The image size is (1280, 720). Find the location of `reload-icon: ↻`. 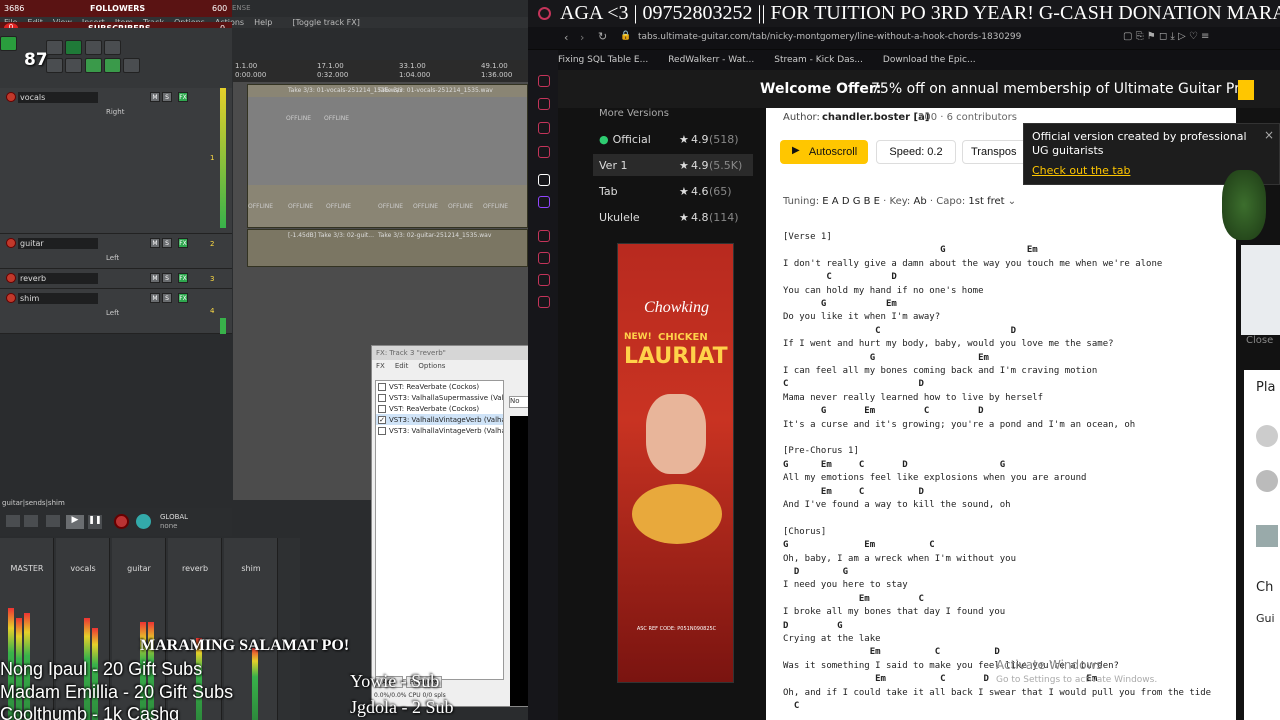

reload-icon: ↻ is located at coordinates (602, 36).